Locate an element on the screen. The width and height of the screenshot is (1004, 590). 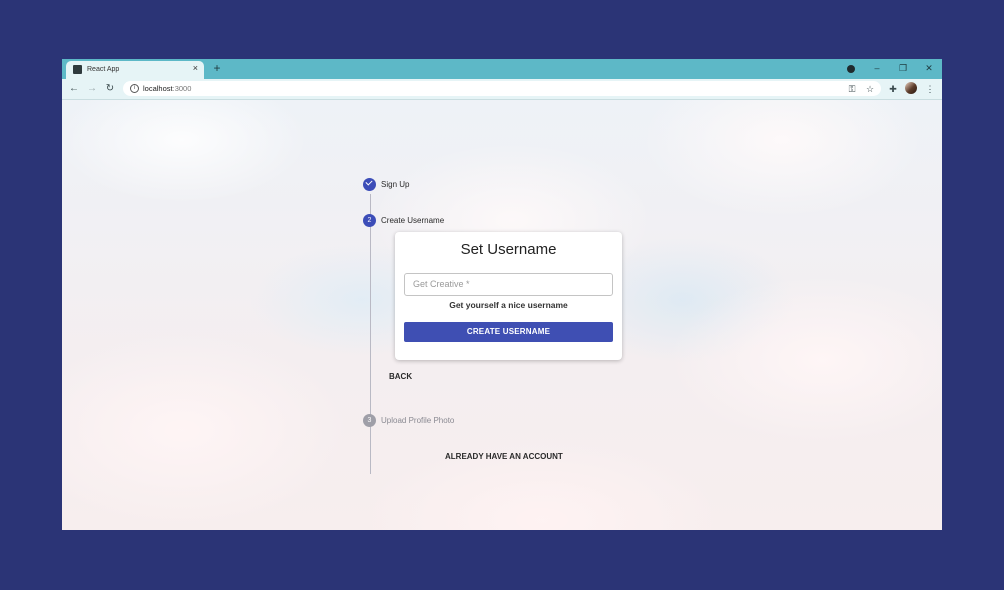
avatar is located at coordinates (911, 88).